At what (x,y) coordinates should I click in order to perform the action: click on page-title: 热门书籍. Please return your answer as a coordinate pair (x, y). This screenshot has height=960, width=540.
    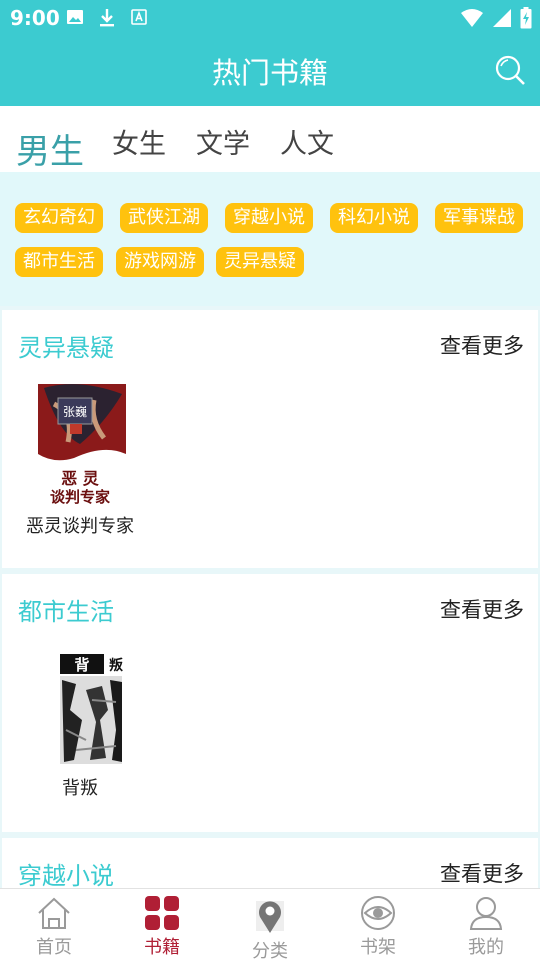
    Looking at the image, I should click on (269, 73).